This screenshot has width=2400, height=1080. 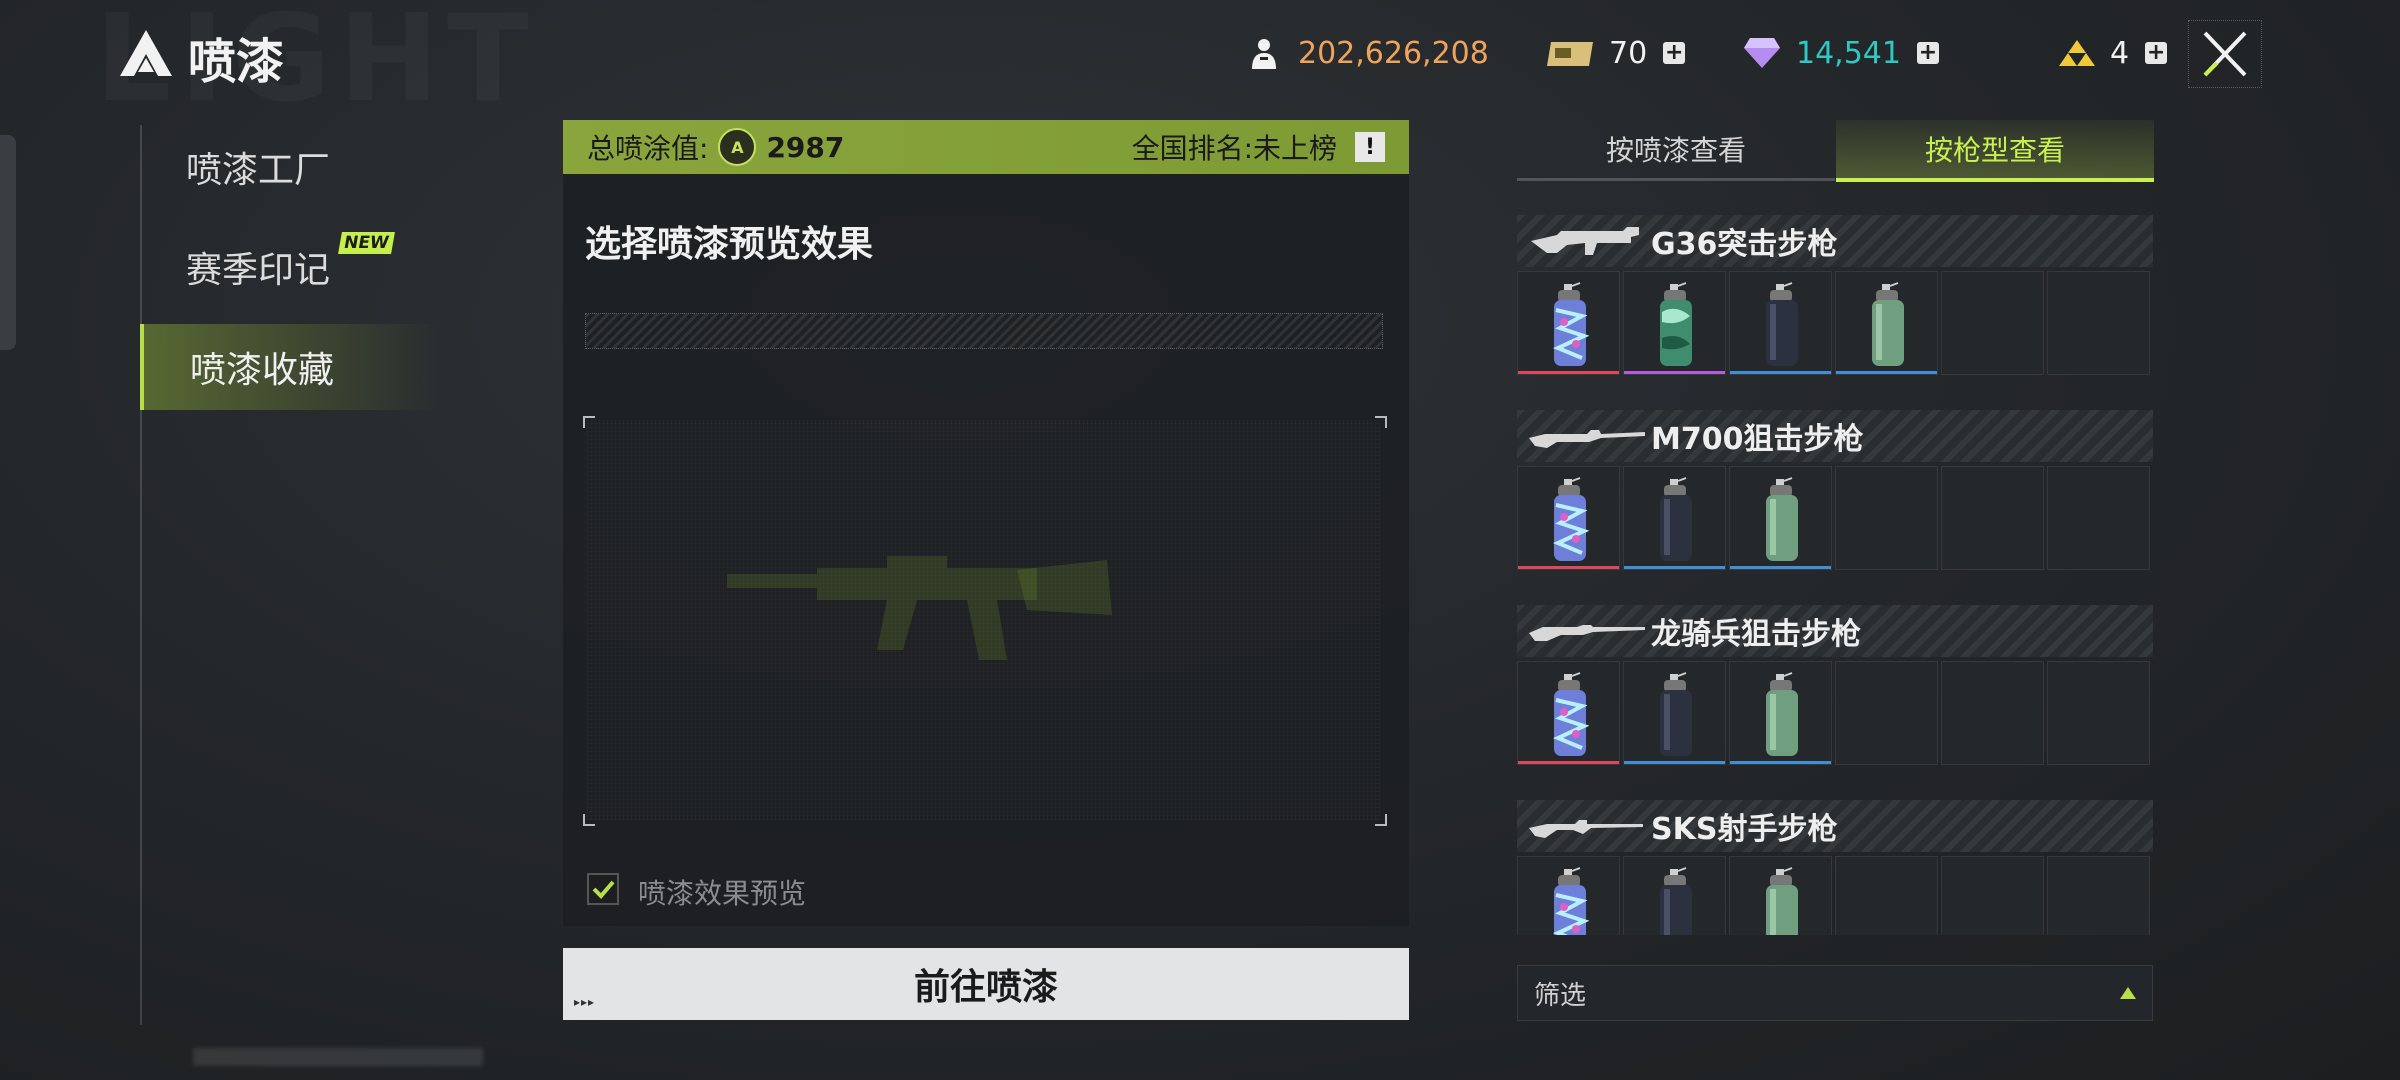 I want to click on add-diamonds-button: +, so click(x=1927, y=53).